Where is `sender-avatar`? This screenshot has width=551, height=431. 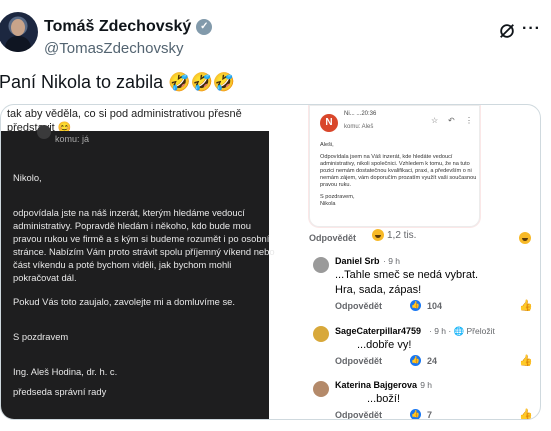 sender-avatar is located at coordinates (44, 132).